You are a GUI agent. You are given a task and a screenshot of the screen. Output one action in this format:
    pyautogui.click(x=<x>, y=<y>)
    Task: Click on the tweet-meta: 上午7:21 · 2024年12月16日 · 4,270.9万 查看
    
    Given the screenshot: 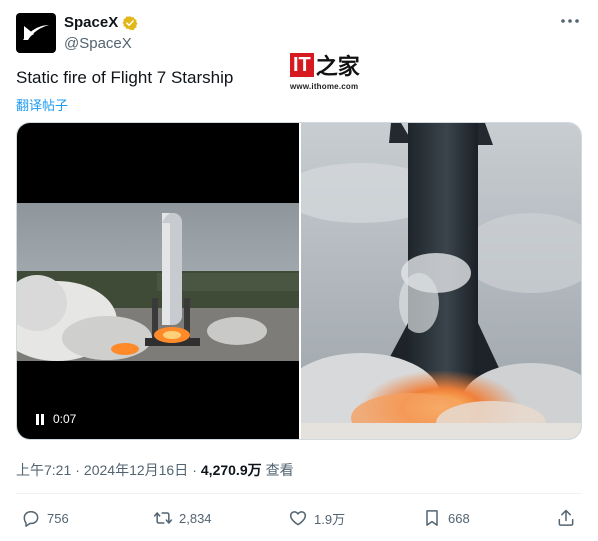 What is the action you would take?
    pyautogui.click(x=155, y=470)
    